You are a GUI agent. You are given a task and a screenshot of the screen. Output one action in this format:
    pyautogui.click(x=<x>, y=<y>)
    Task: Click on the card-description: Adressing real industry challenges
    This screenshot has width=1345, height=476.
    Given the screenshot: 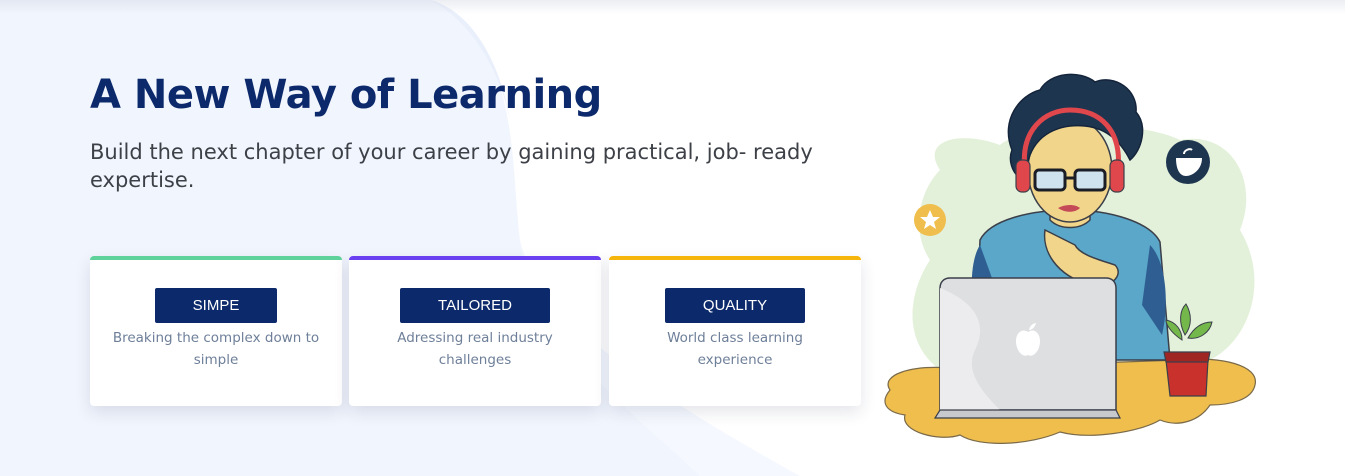 What is the action you would take?
    pyautogui.click(x=475, y=349)
    